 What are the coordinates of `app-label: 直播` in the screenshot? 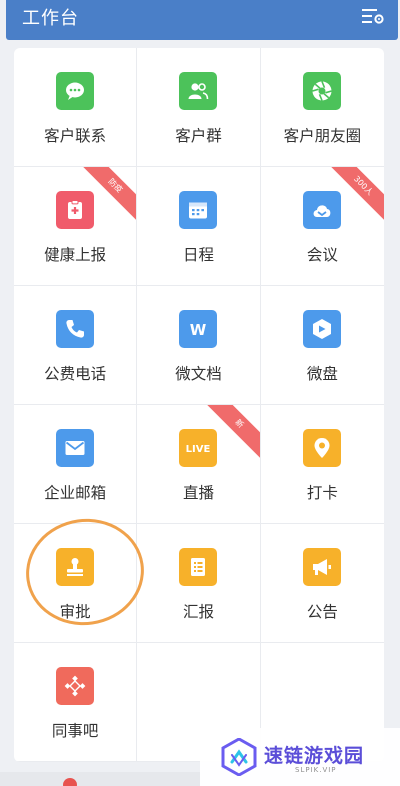 It's located at (198, 493).